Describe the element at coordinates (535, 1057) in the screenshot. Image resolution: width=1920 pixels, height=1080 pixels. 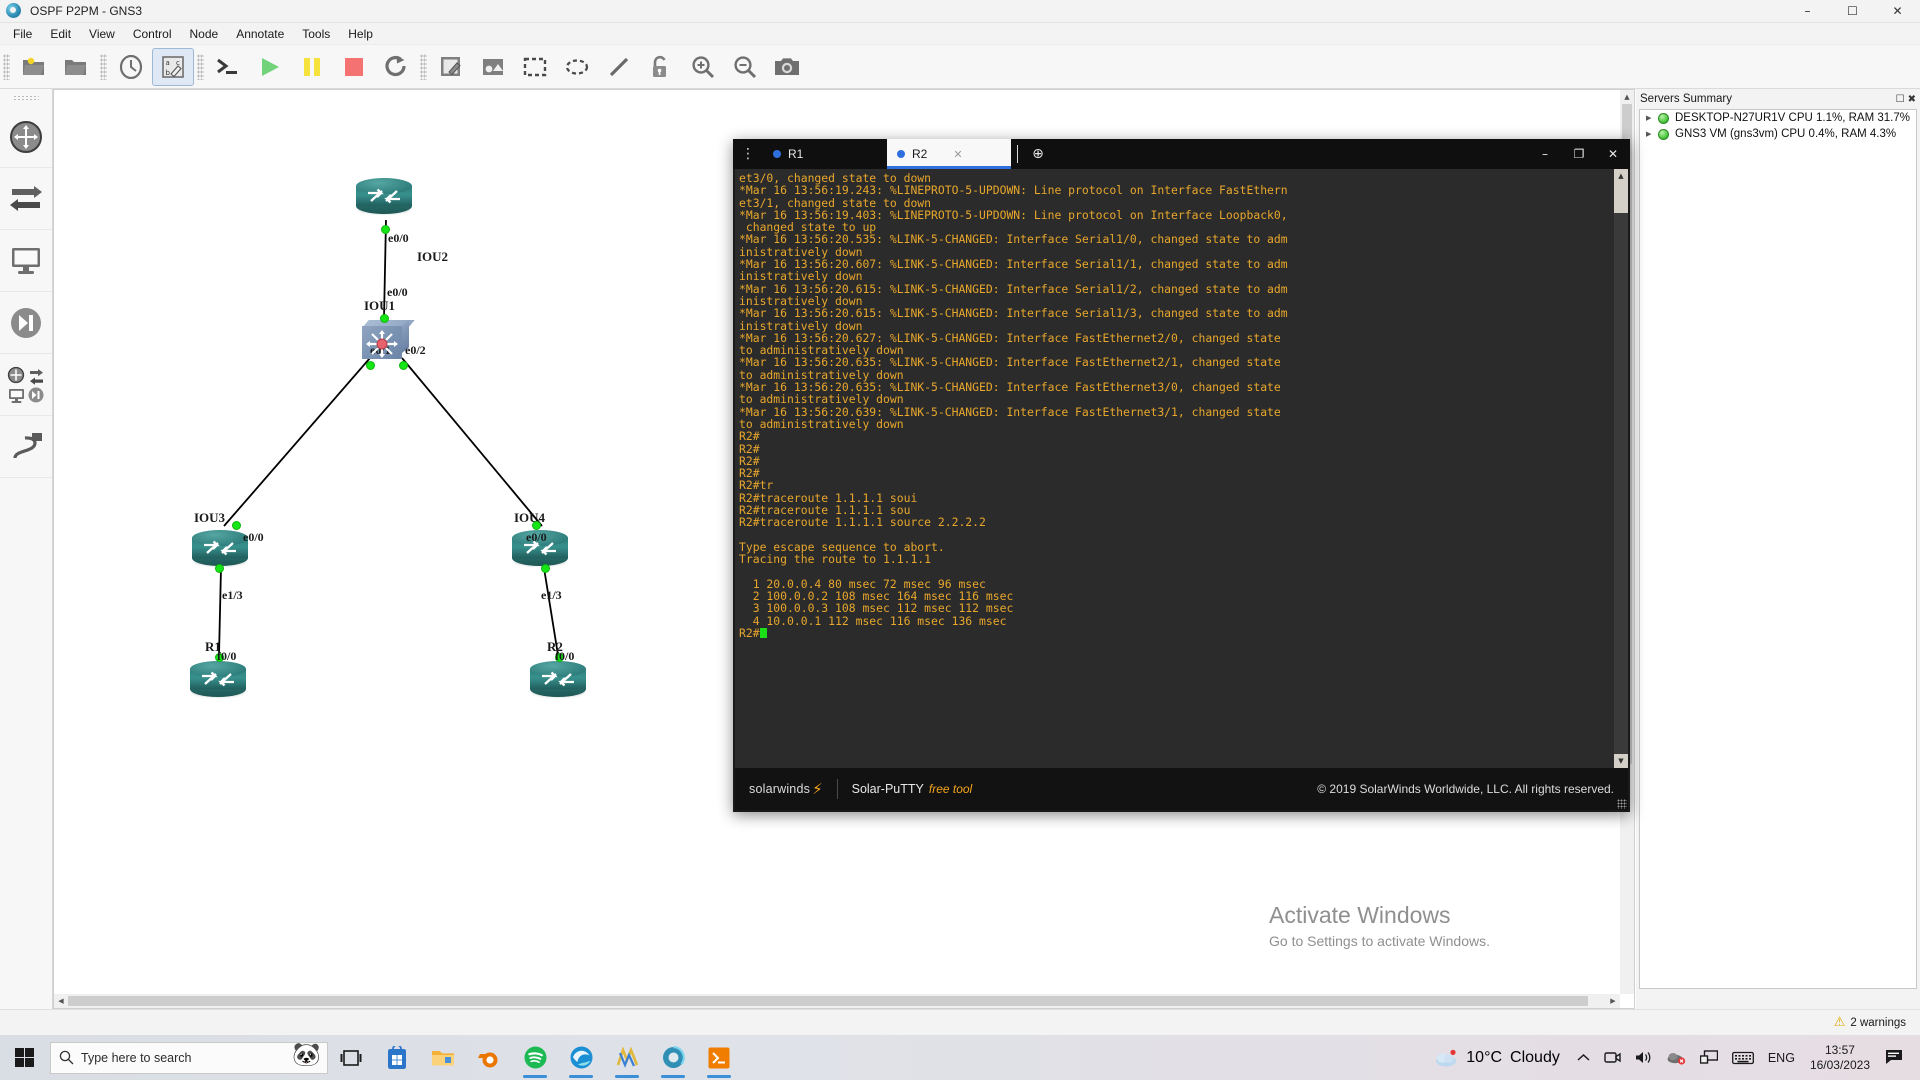
I see `spotify-icon` at that location.